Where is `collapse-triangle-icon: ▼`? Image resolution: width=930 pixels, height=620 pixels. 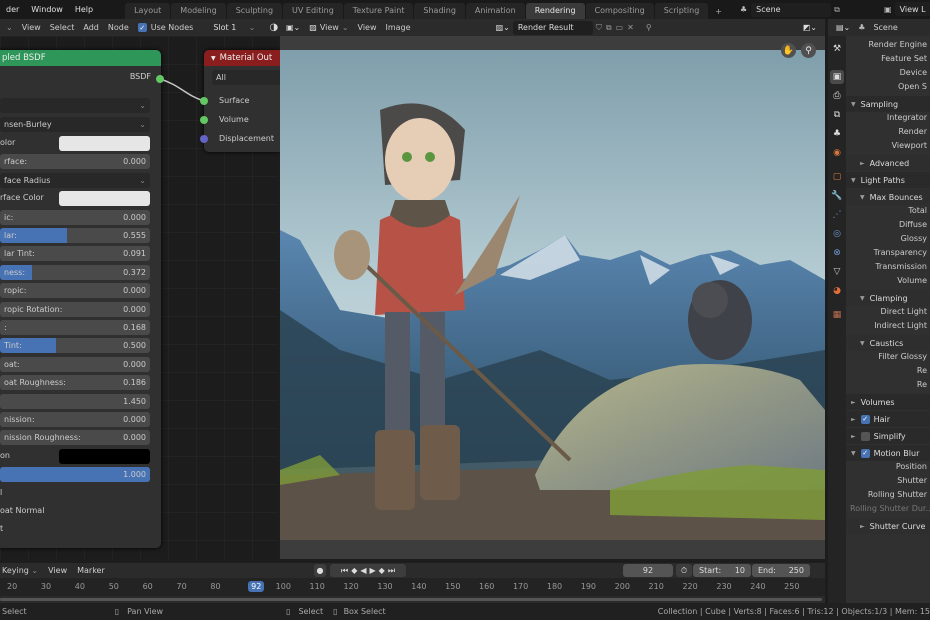 collapse-triangle-icon: ▼ is located at coordinates (213, 58).